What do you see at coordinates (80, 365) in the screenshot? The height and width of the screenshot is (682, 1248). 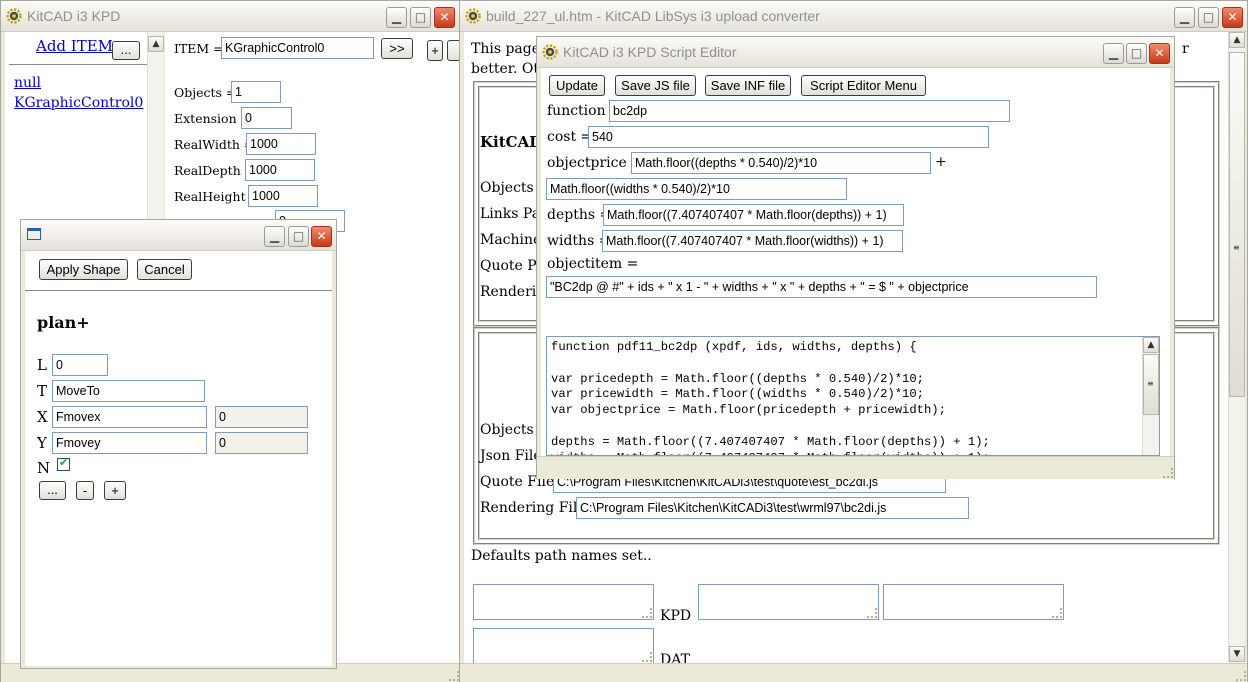 I see `l-field: 0` at bounding box center [80, 365].